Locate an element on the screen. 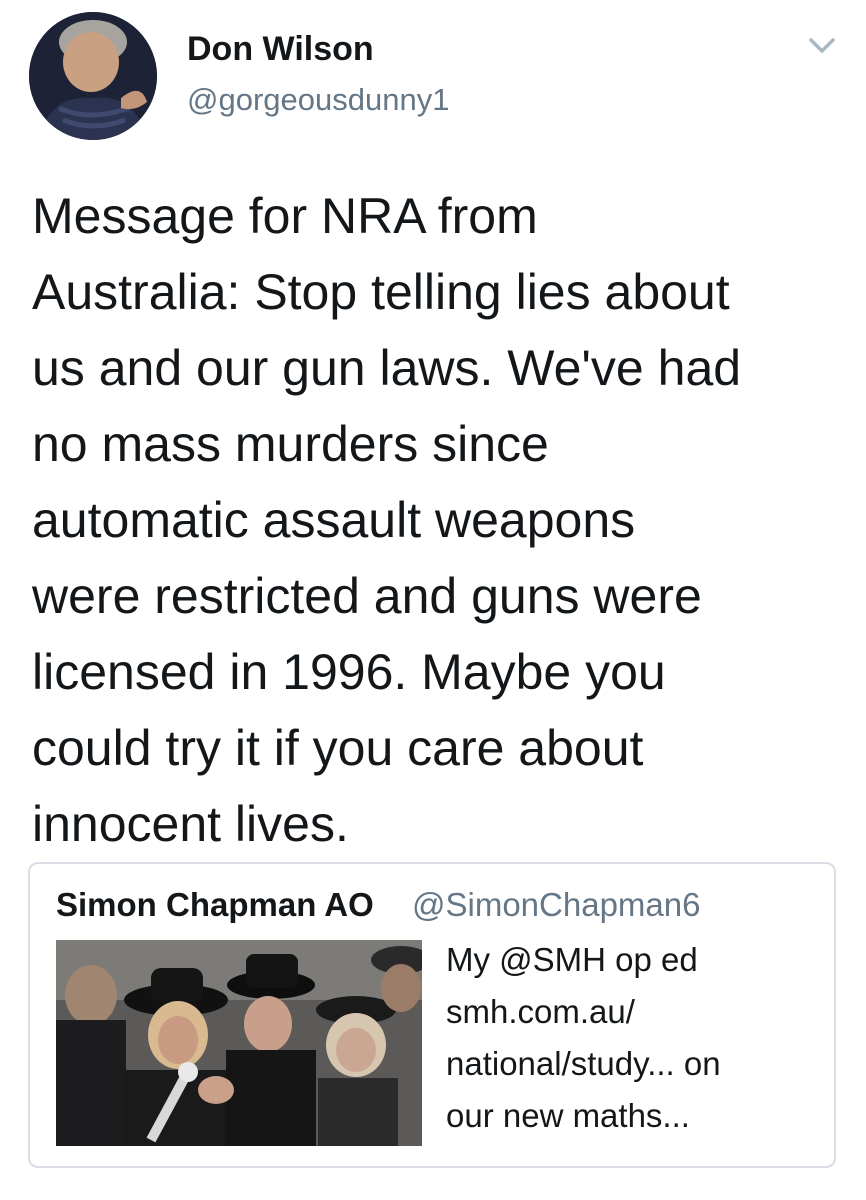 Image resolution: width=866 pixels, height=1200 pixels. chevron-down-icon is located at coordinates (822, 45).